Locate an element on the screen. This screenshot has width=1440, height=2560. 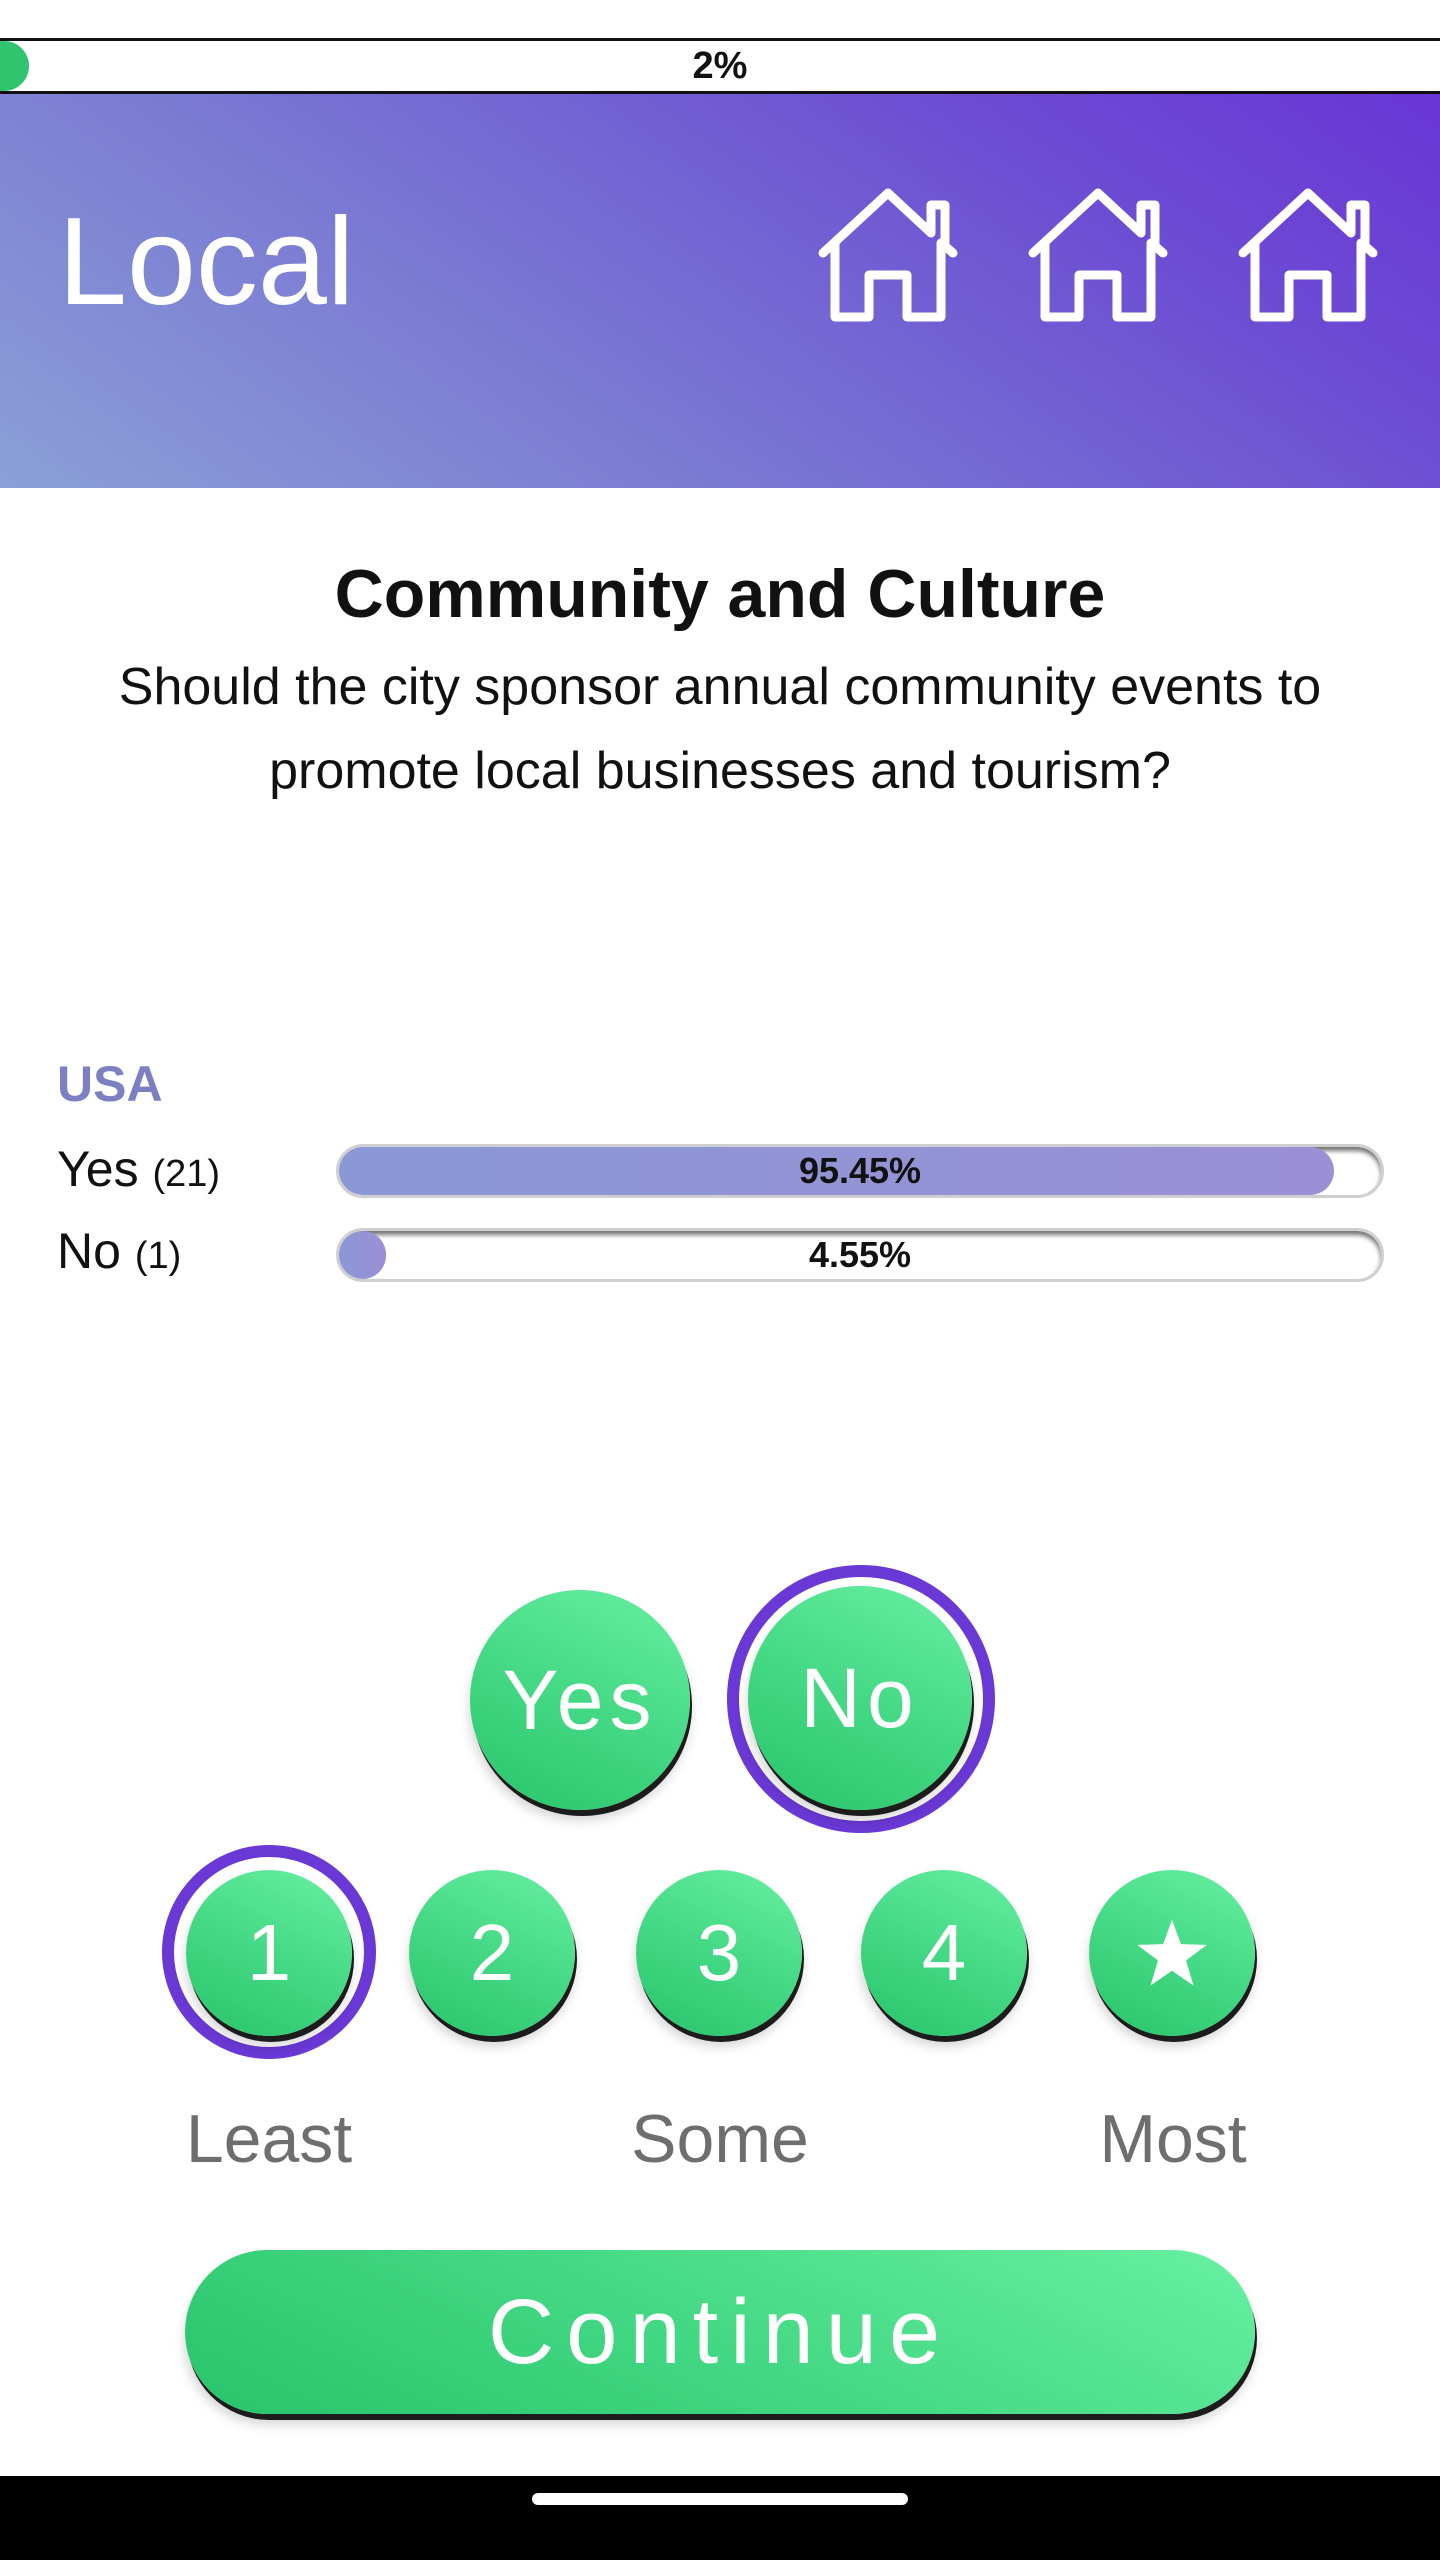
results-region-label: USA is located at coordinates (110, 1084).